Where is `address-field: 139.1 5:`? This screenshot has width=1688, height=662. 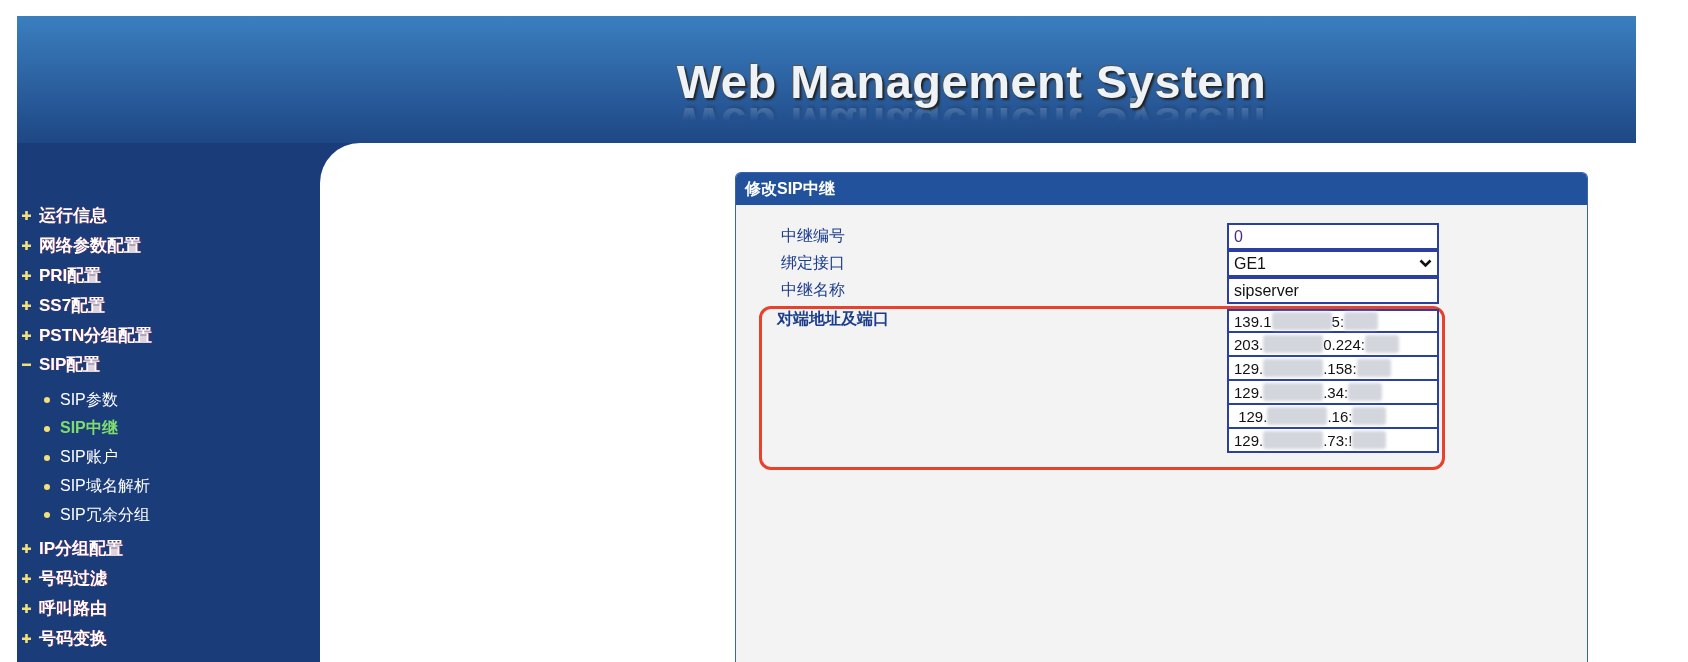 address-field: 139.1 5: is located at coordinates (1333, 321).